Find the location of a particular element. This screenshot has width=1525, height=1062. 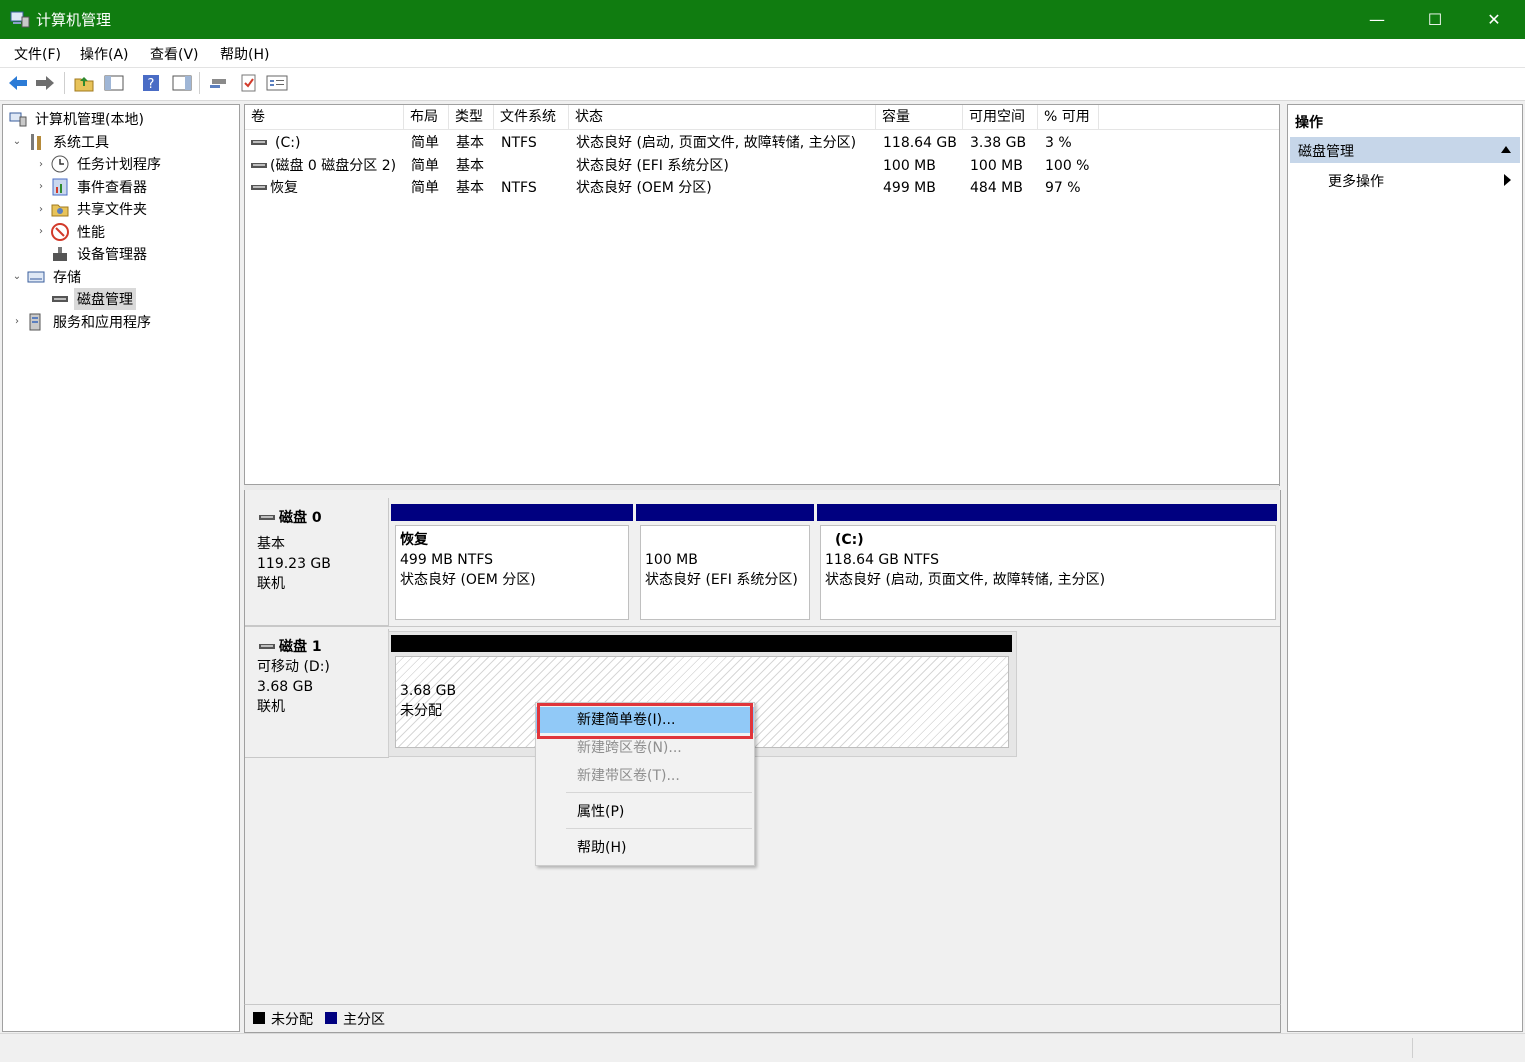

table-cell: 状态良好 (OEM 分区) is located at coordinates (644, 188).